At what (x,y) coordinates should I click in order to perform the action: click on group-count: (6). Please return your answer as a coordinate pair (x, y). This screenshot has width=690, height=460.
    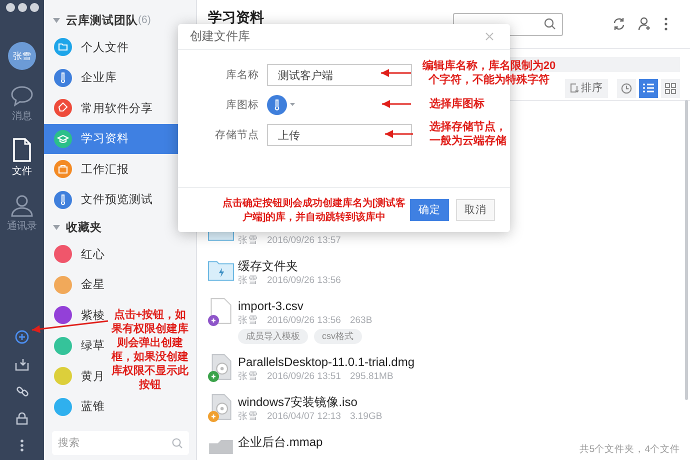
    Looking at the image, I should click on (144, 20).